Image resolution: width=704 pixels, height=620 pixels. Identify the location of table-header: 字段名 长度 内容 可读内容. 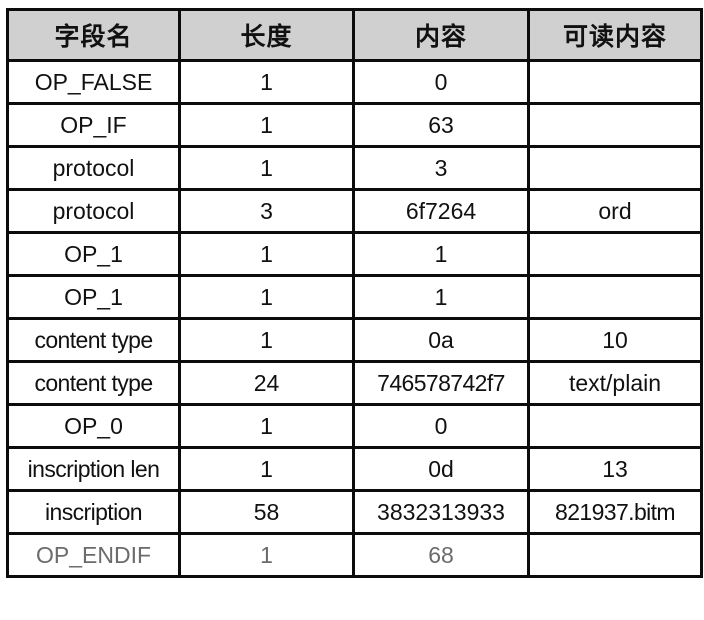
(354, 35).